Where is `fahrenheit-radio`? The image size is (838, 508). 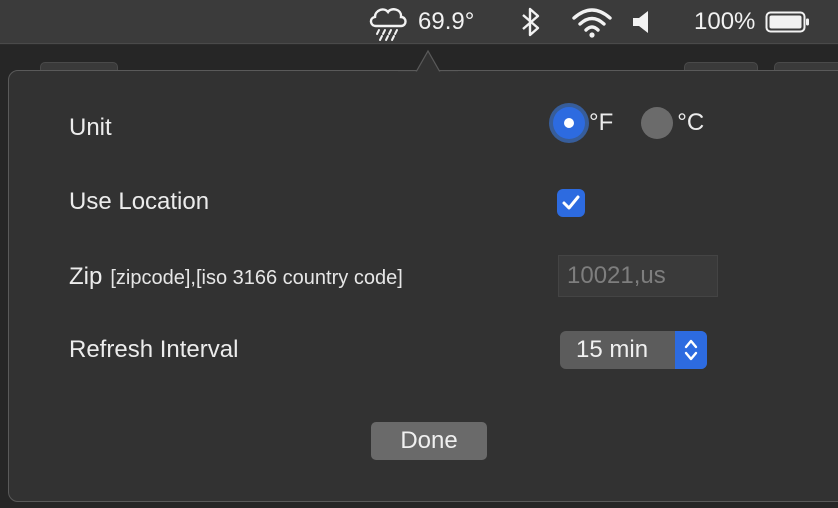 fahrenheit-radio is located at coordinates (569, 123).